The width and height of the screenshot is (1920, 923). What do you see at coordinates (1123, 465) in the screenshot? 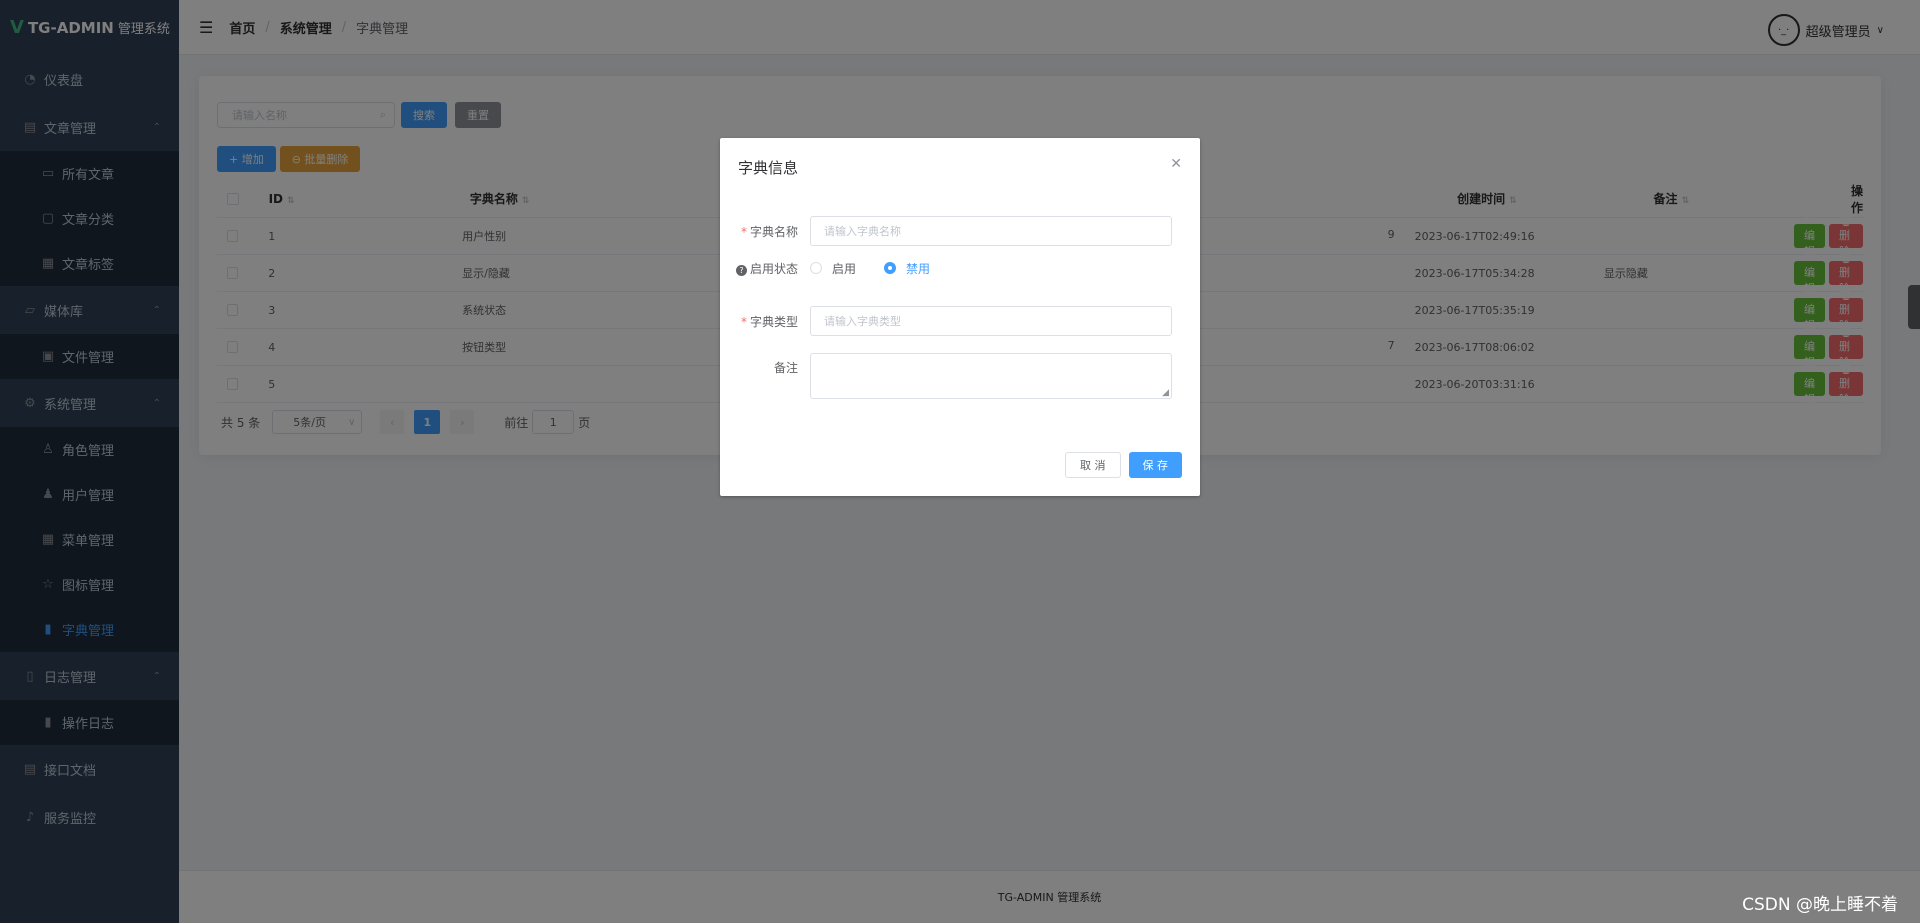
I see `dialog-footer: 取 消 保 存` at bounding box center [1123, 465].